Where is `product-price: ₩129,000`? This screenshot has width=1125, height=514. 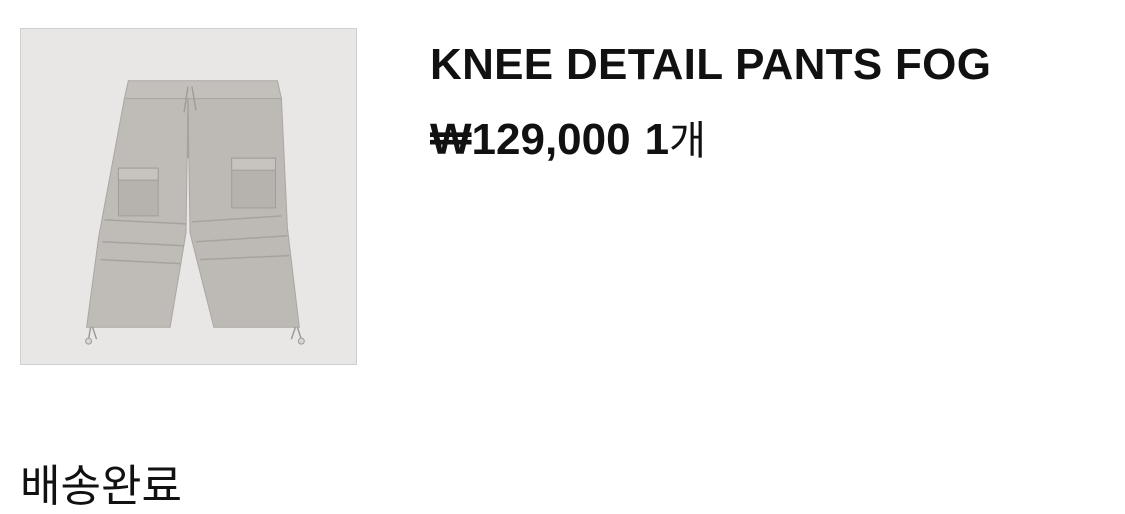 product-price: ₩129,000 is located at coordinates (530, 139).